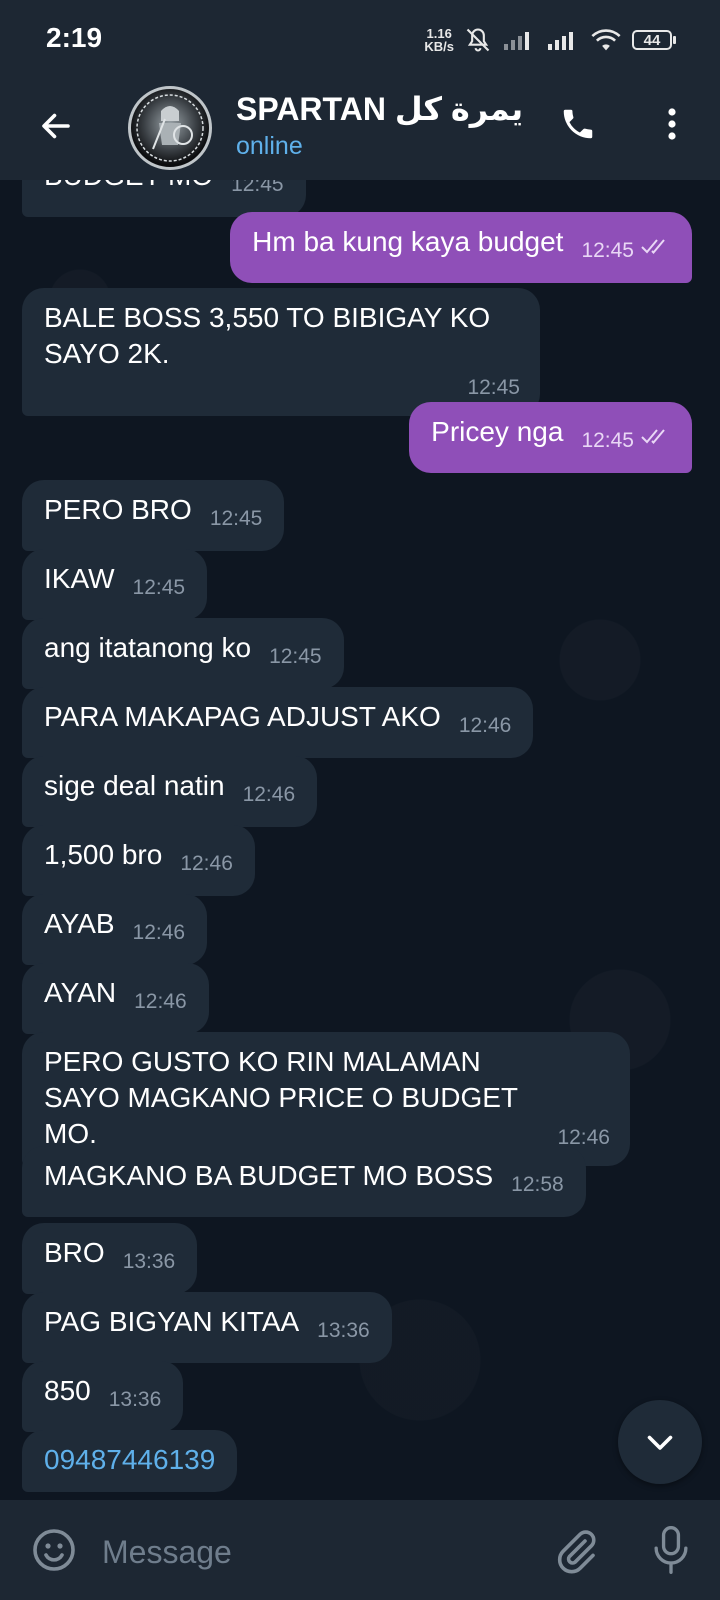 The width and height of the screenshot is (720, 1600). What do you see at coordinates (439, 46) in the screenshot?
I see `net-speed-unit: KB/s` at bounding box center [439, 46].